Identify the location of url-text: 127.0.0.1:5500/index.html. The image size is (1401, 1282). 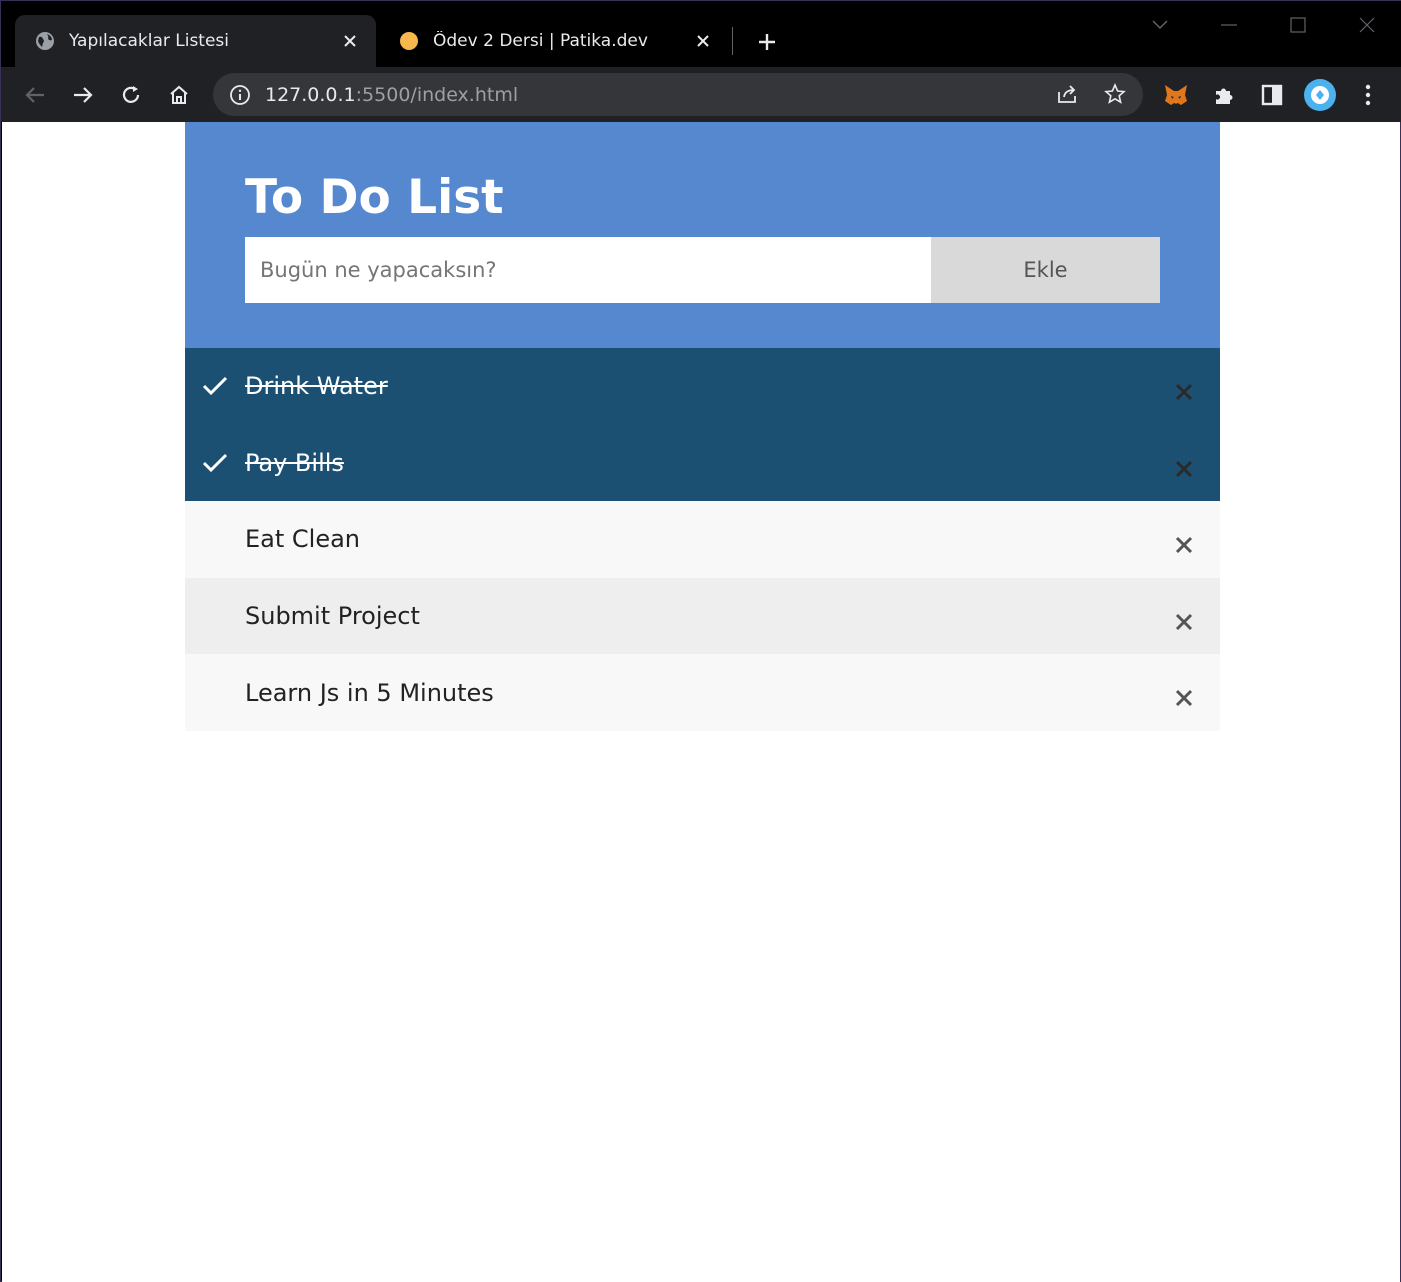
(391, 95).